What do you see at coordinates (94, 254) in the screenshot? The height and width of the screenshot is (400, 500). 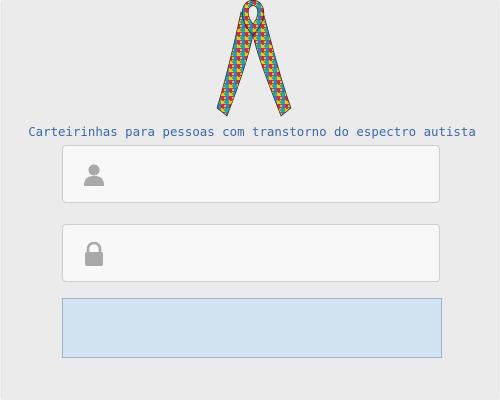 I see `lock-icon` at bounding box center [94, 254].